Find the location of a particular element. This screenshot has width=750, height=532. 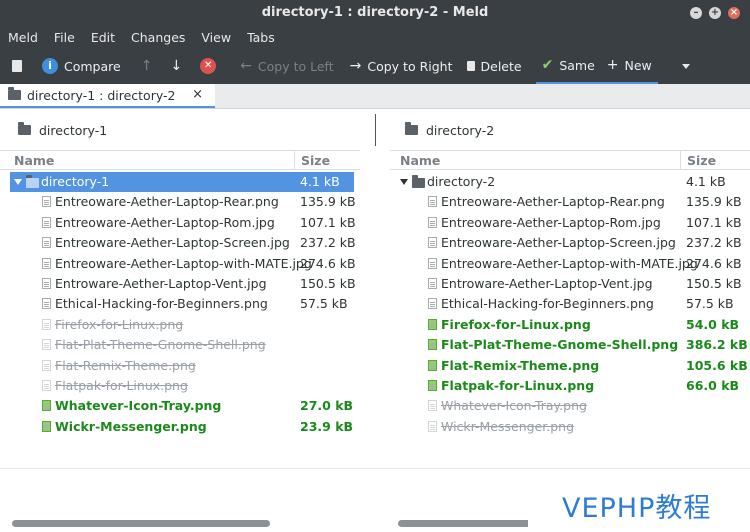

title-bar: directory-1 : directory-2 - Meld – + × is located at coordinates (375, 13).